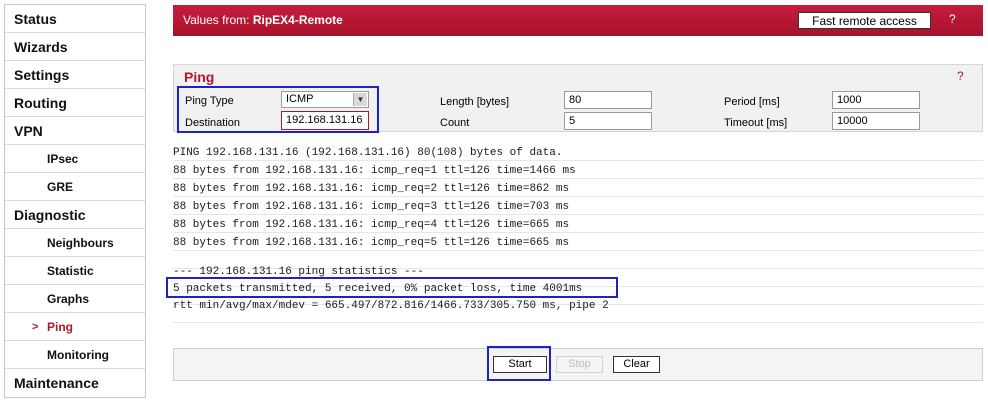 This screenshot has height=402, width=988. Describe the element at coordinates (80, 243) in the screenshot. I see `sidebar-item-label: Neighbours` at that location.